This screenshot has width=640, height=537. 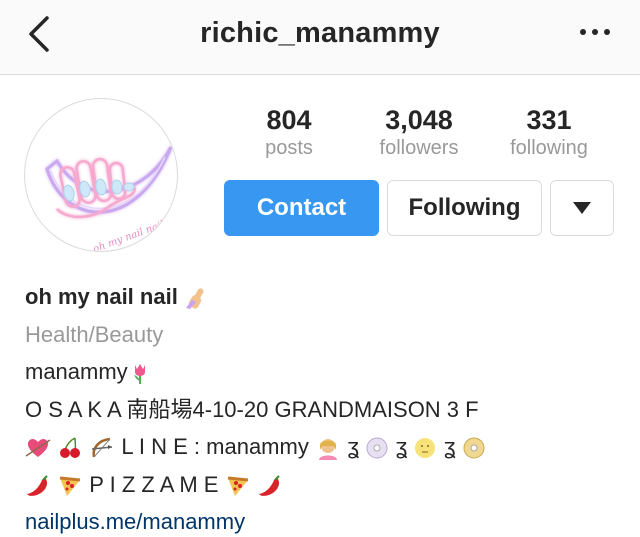 I want to click on bow-and-arrow-icon, so click(x=102, y=447).